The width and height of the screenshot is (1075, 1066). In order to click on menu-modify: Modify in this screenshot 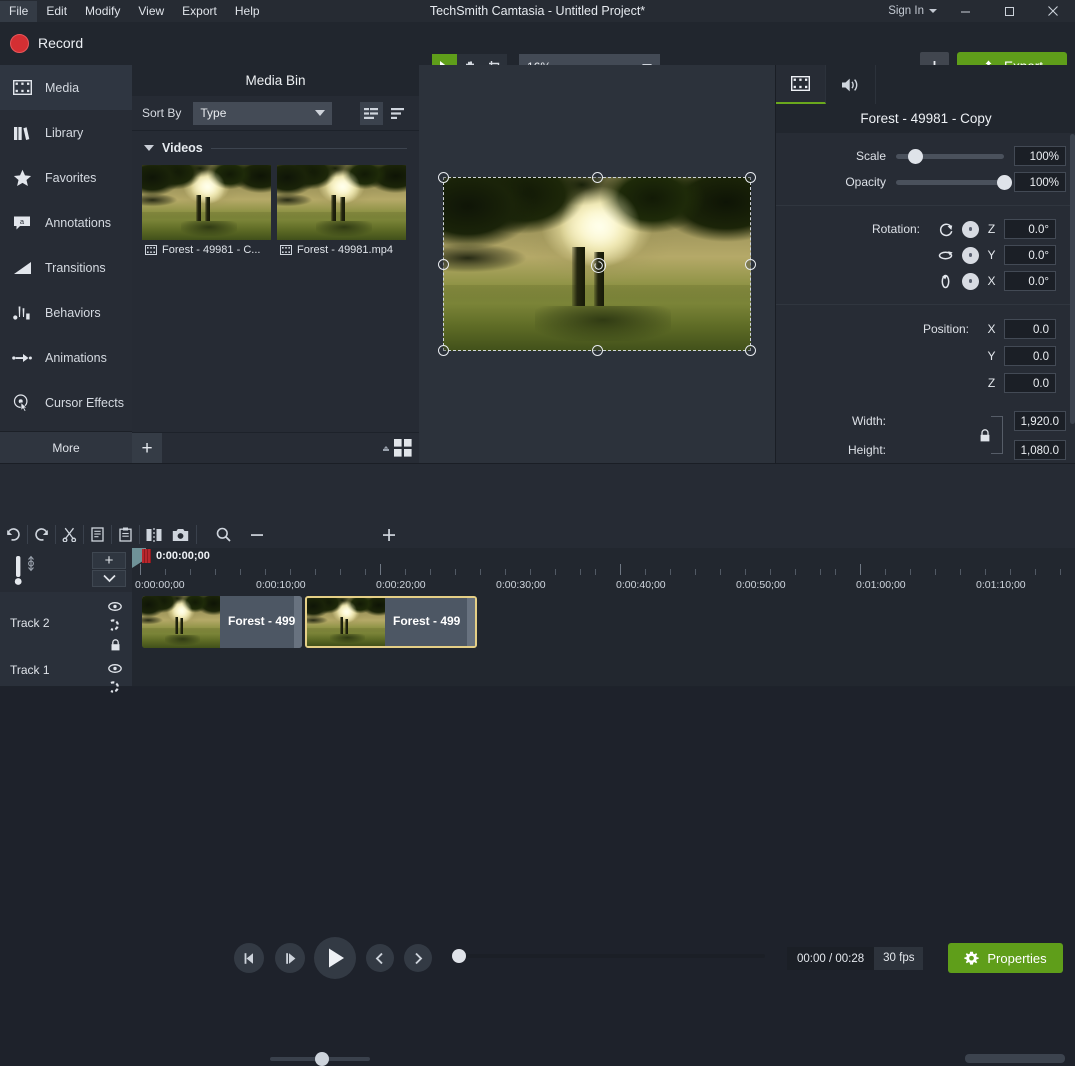, I will do `click(102, 11)`.